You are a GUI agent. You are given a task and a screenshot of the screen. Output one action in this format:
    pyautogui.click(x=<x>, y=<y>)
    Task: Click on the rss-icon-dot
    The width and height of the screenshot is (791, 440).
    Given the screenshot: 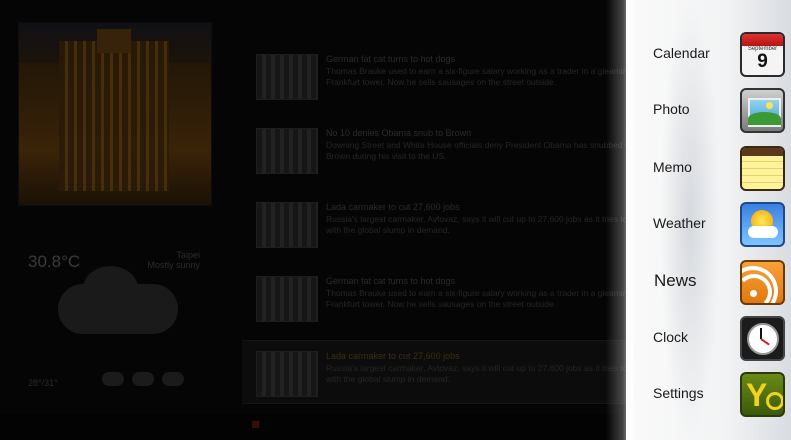 What is the action you would take?
    pyautogui.click(x=753, y=293)
    